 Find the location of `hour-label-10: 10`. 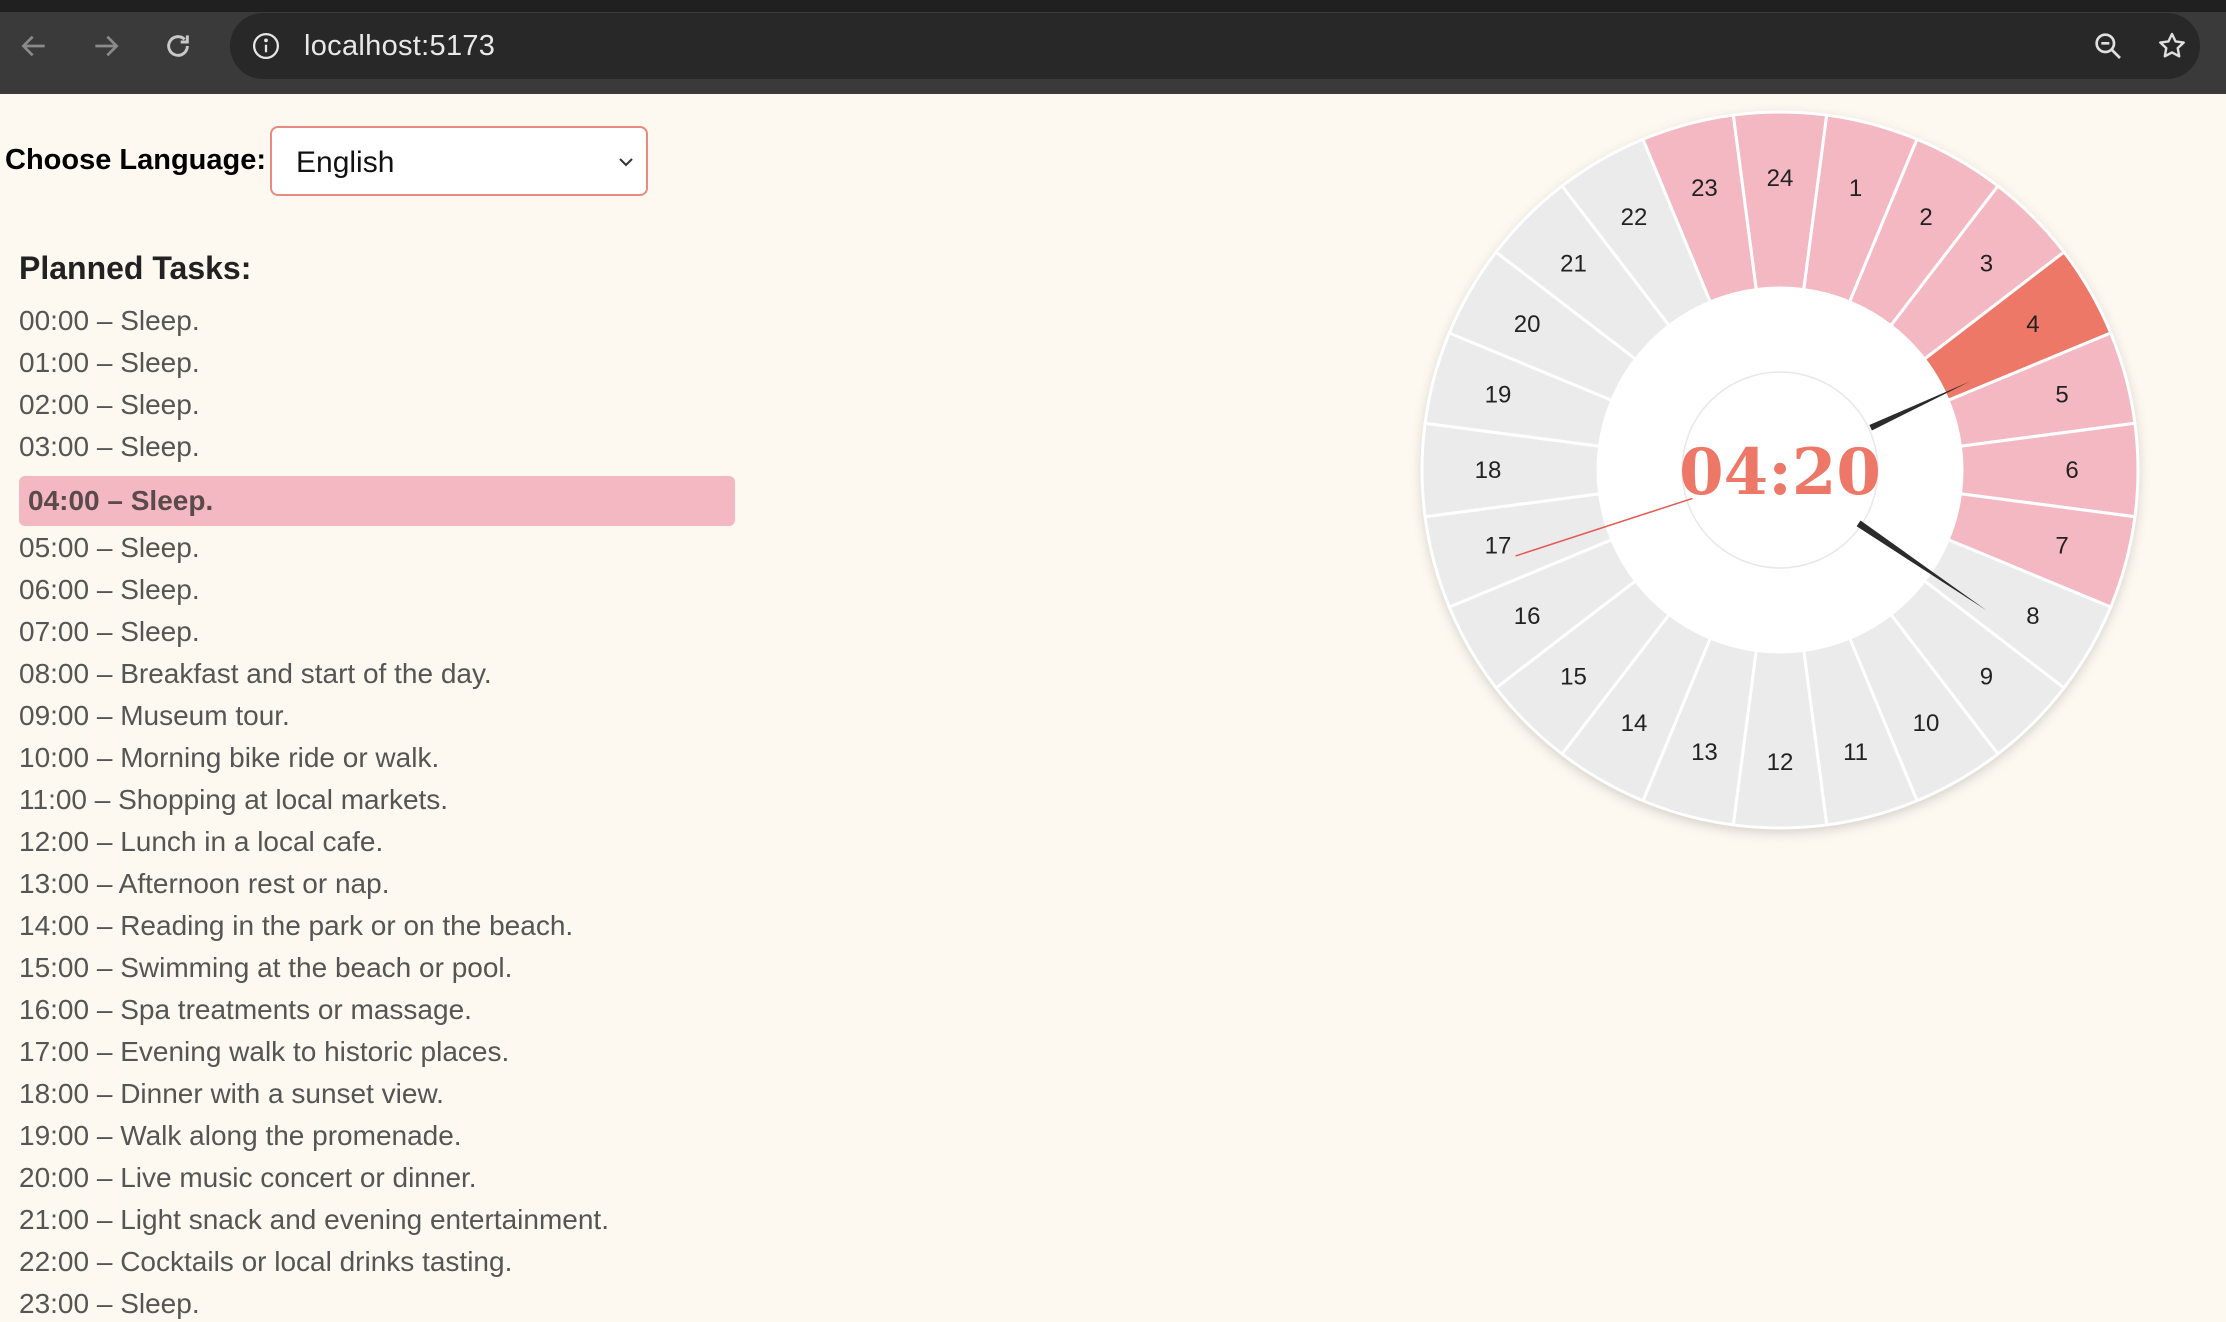

hour-label-10: 10 is located at coordinates (1926, 723).